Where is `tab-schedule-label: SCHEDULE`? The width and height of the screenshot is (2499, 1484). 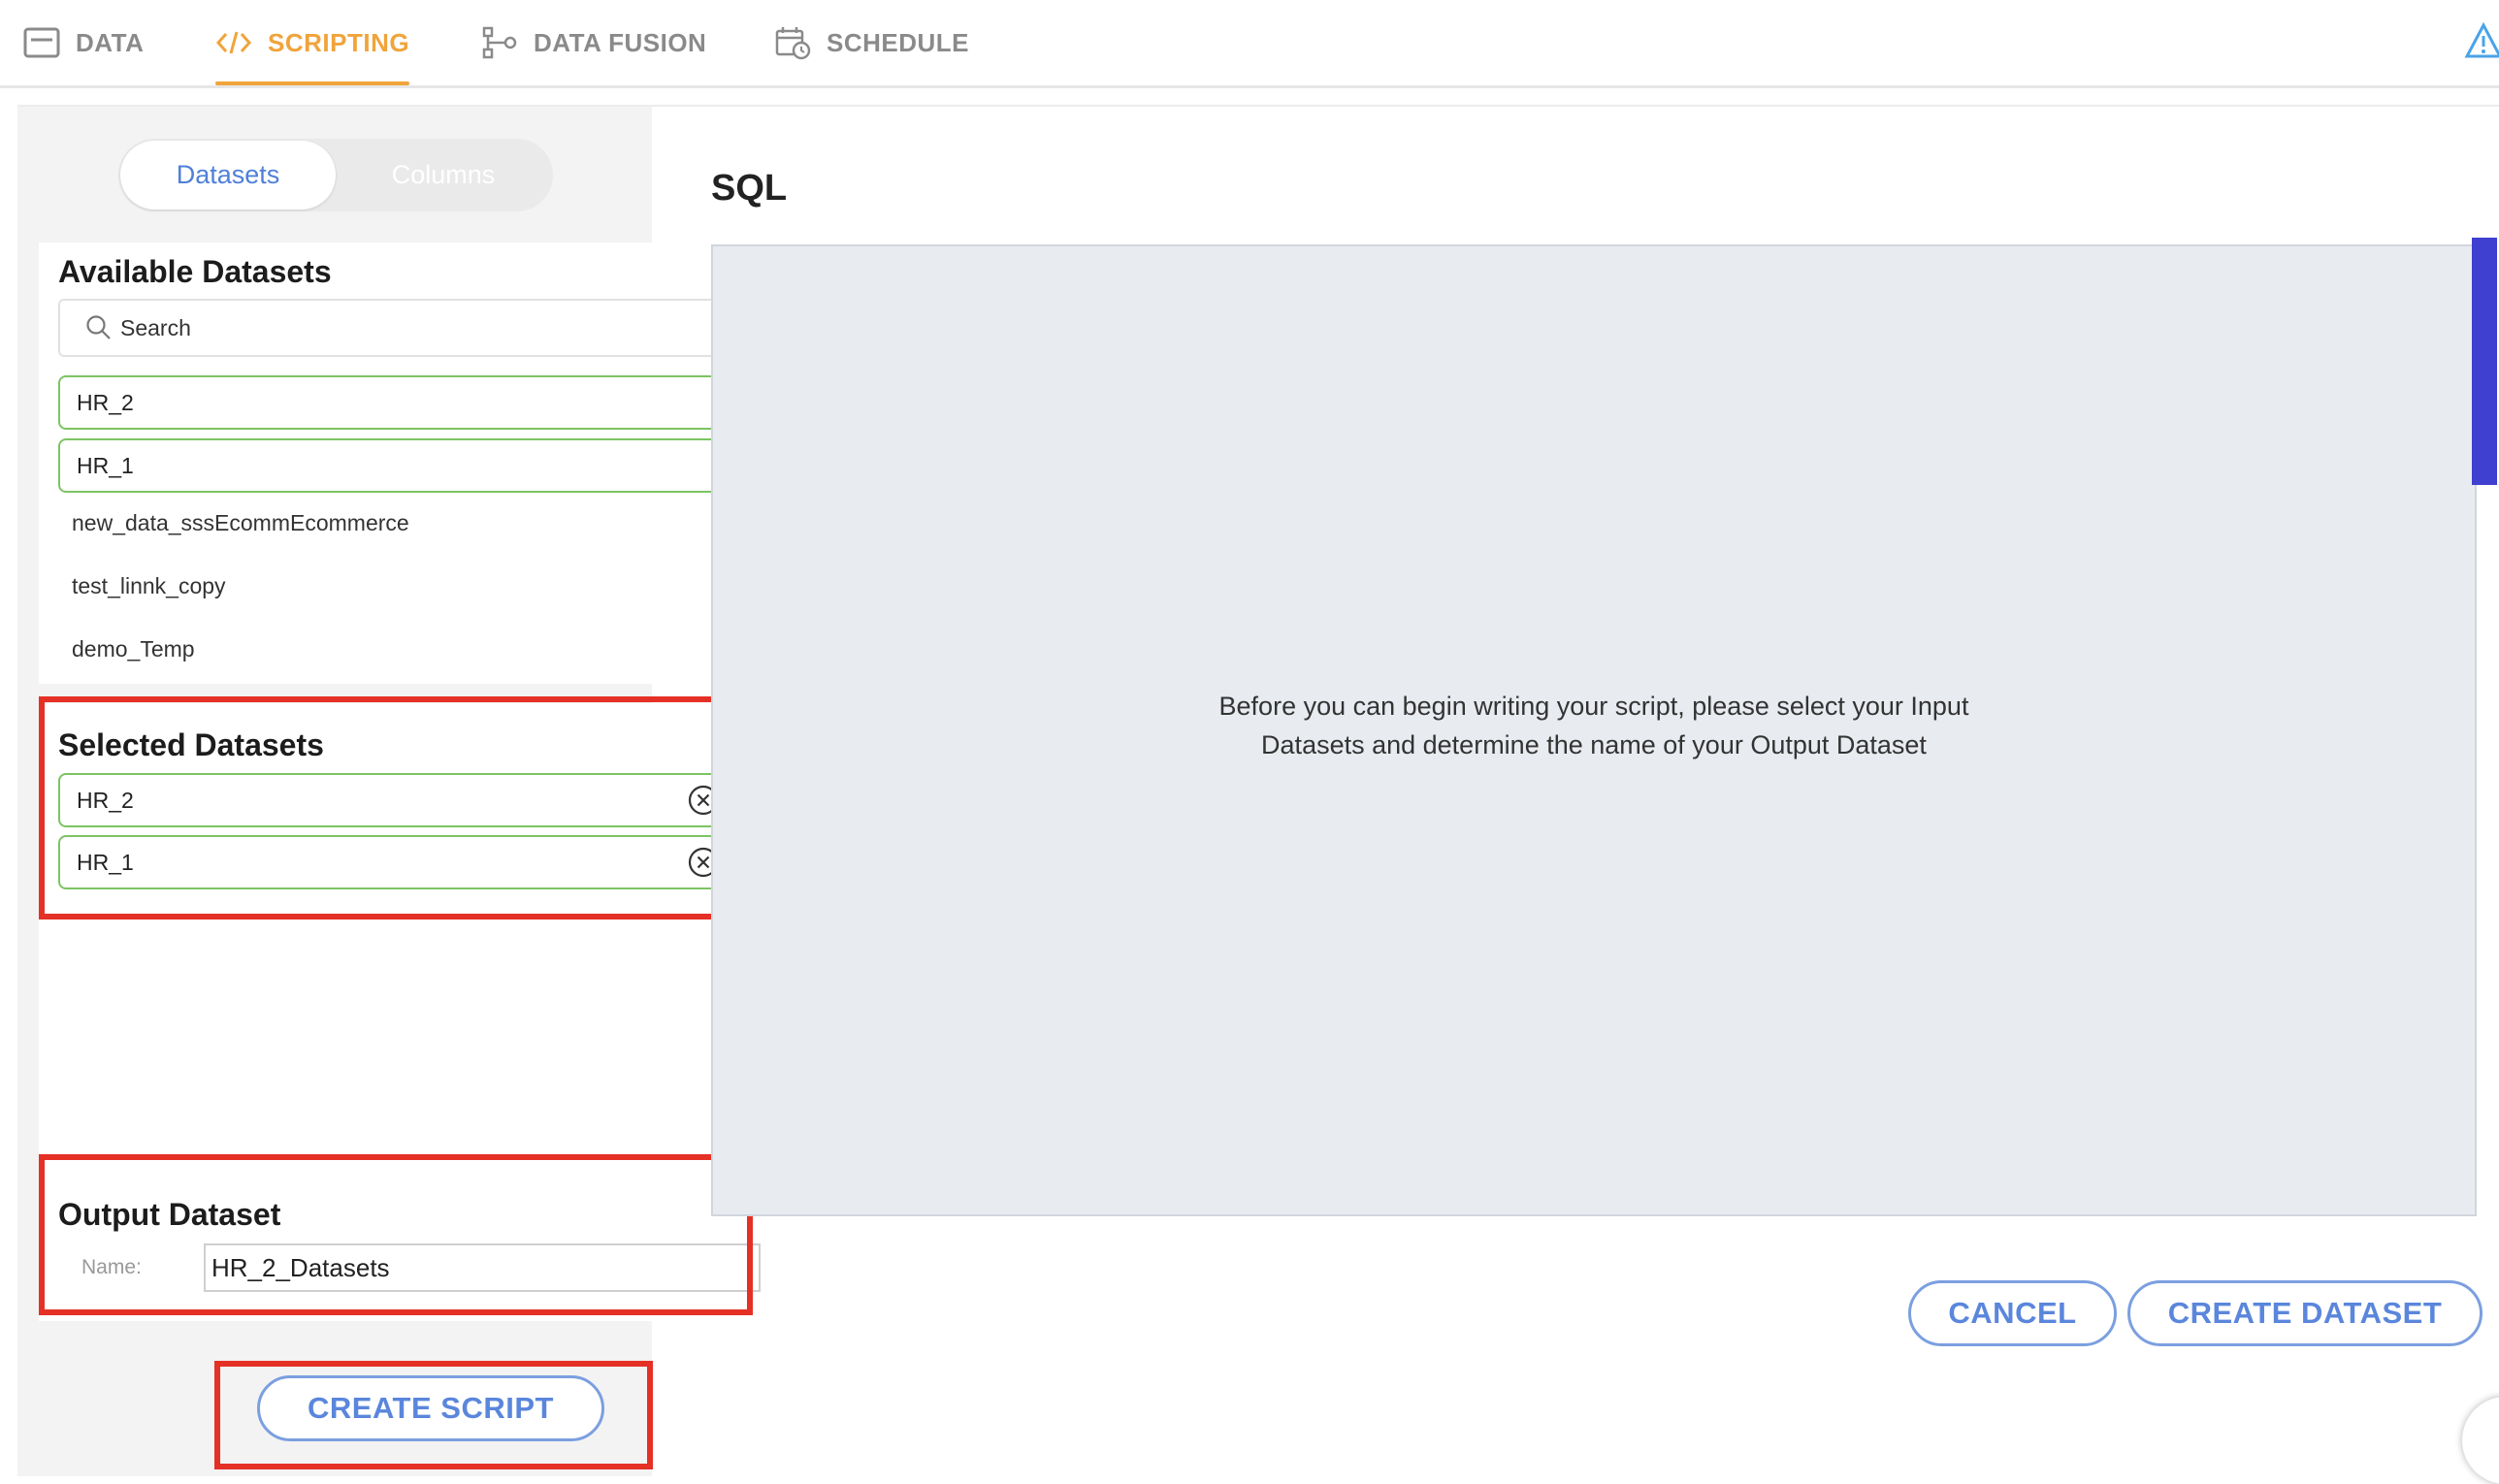 tab-schedule-label: SCHEDULE is located at coordinates (898, 42).